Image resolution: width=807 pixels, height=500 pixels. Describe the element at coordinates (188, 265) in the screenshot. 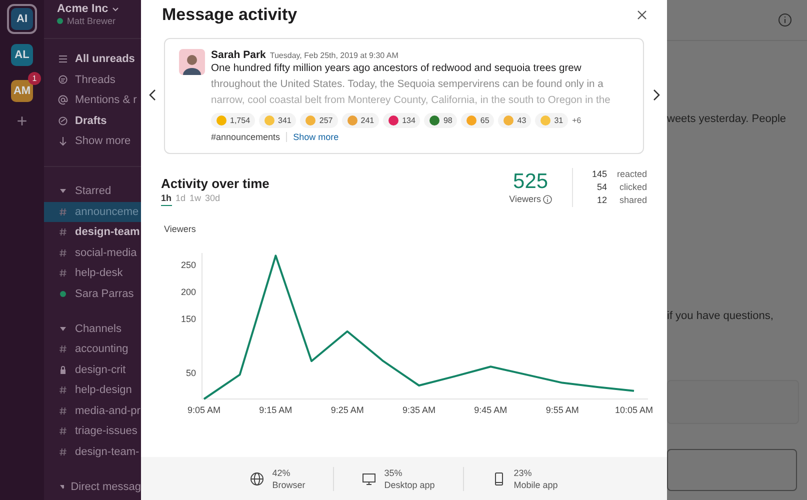

I see `axis-tick-label: 250` at that location.